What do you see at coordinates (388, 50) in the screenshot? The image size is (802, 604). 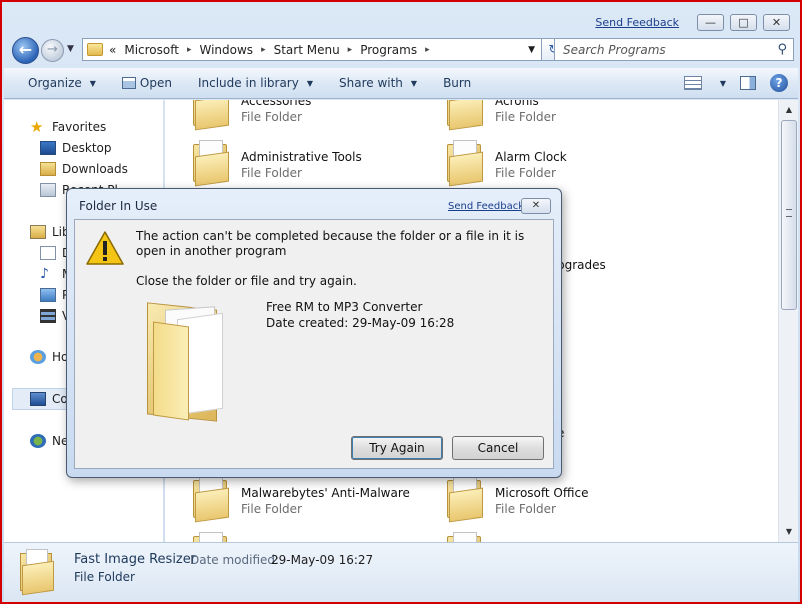 I see `breadcrumb-programs: Programs` at bounding box center [388, 50].